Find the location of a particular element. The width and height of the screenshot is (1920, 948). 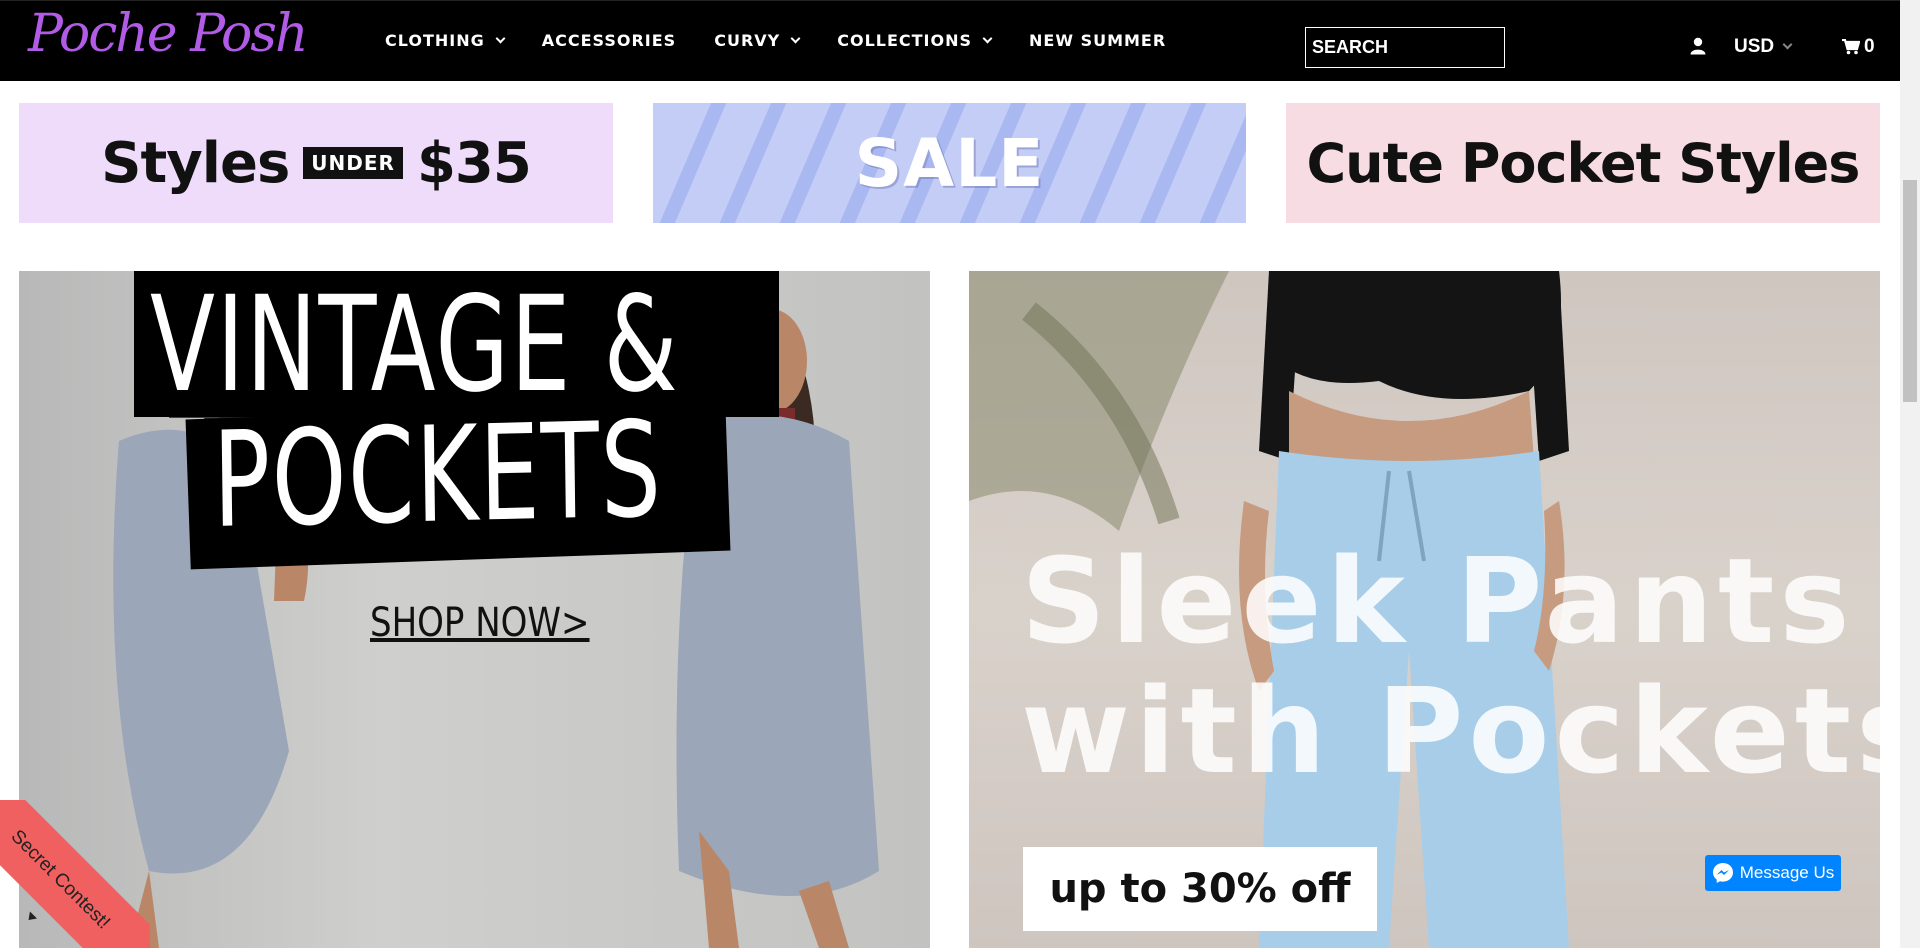

promo-cute-pocket-styles: Cute Pocket Styles is located at coordinates (1583, 163).